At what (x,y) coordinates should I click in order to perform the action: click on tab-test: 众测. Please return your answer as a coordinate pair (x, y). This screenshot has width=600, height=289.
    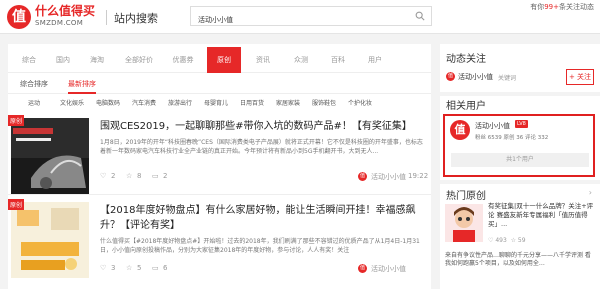
    Looking at the image, I should click on (301, 60).